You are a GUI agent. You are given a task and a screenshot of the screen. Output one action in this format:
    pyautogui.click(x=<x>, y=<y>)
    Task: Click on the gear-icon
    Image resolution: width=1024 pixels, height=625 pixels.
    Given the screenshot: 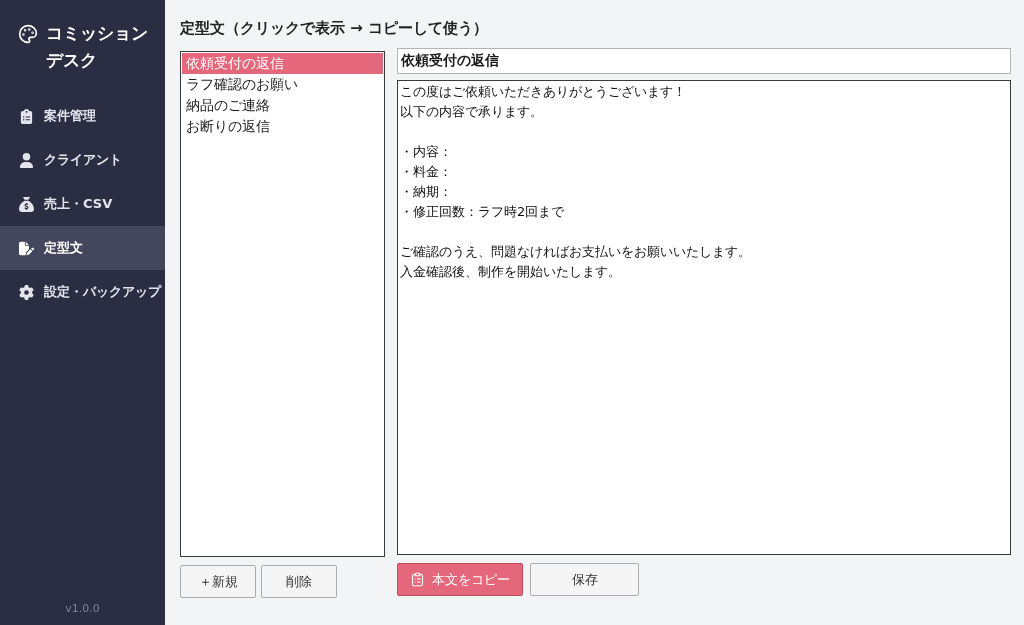 What is the action you would take?
    pyautogui.click(x=26, y=292)
    